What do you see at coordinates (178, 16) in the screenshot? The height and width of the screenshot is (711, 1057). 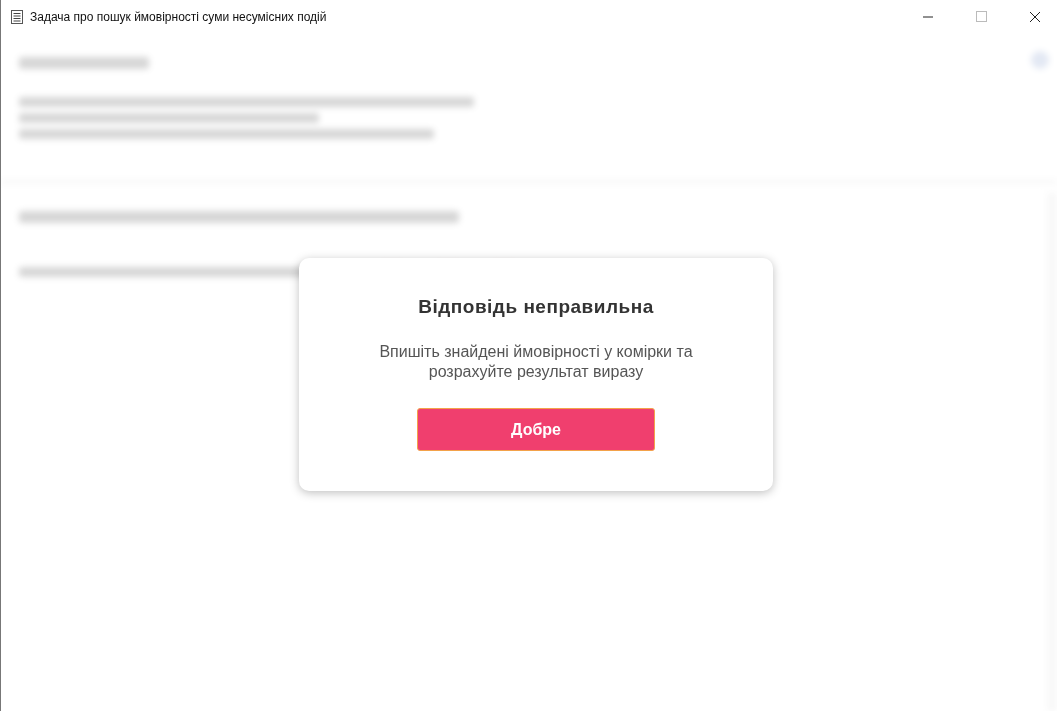 I see `window-title: Задача про пошук ймовірності суми несумісних подій` at bounding box center [178, 16].